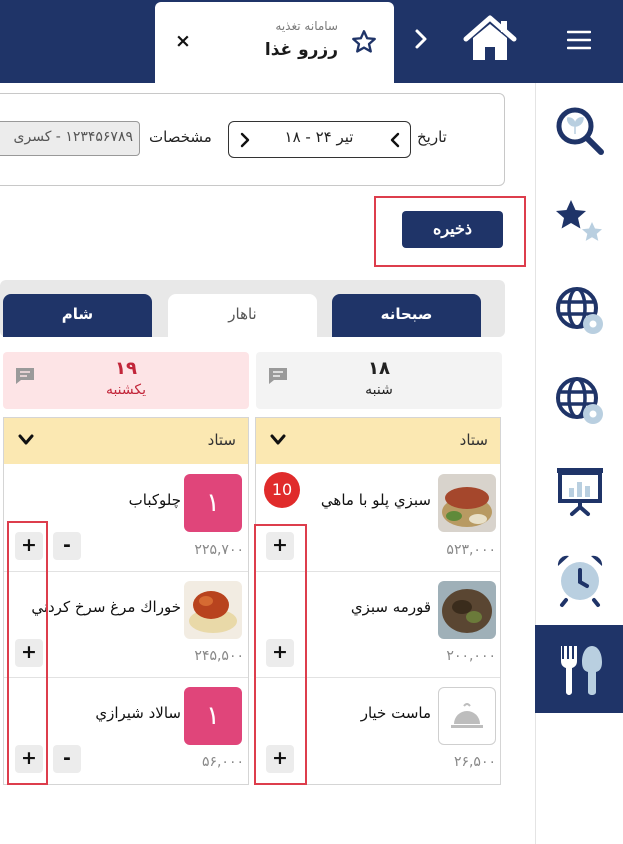  Describe the element at coordinates (379, 380) in the screenshot. I see `day-card-saturday: ۱۸ شنبه` at that location.